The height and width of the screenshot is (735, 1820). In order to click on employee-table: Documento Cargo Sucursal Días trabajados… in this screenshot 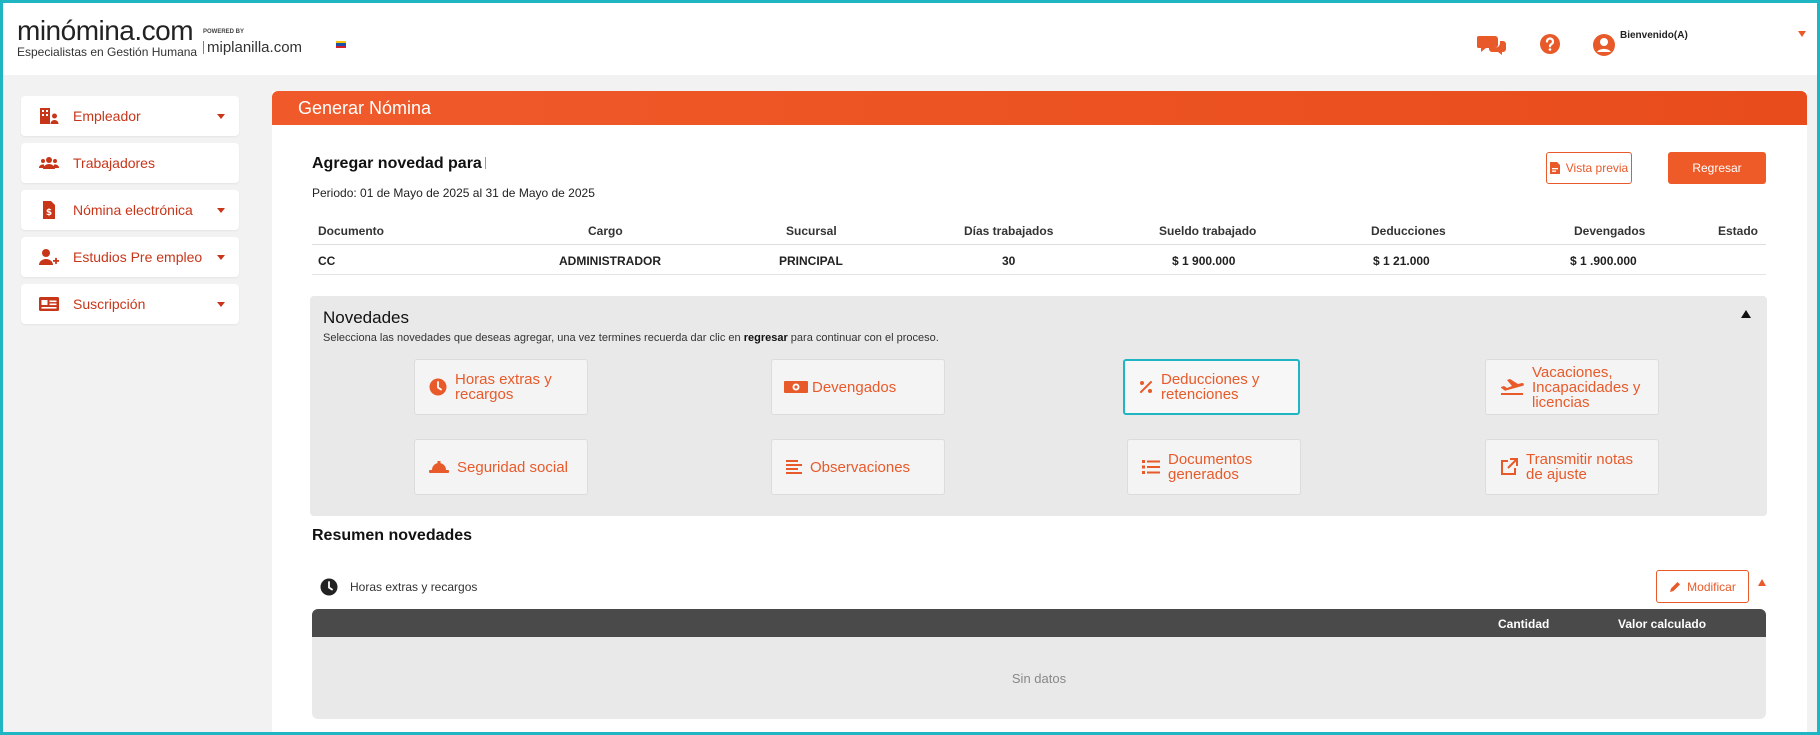, I will do `click(1039, 245)`.